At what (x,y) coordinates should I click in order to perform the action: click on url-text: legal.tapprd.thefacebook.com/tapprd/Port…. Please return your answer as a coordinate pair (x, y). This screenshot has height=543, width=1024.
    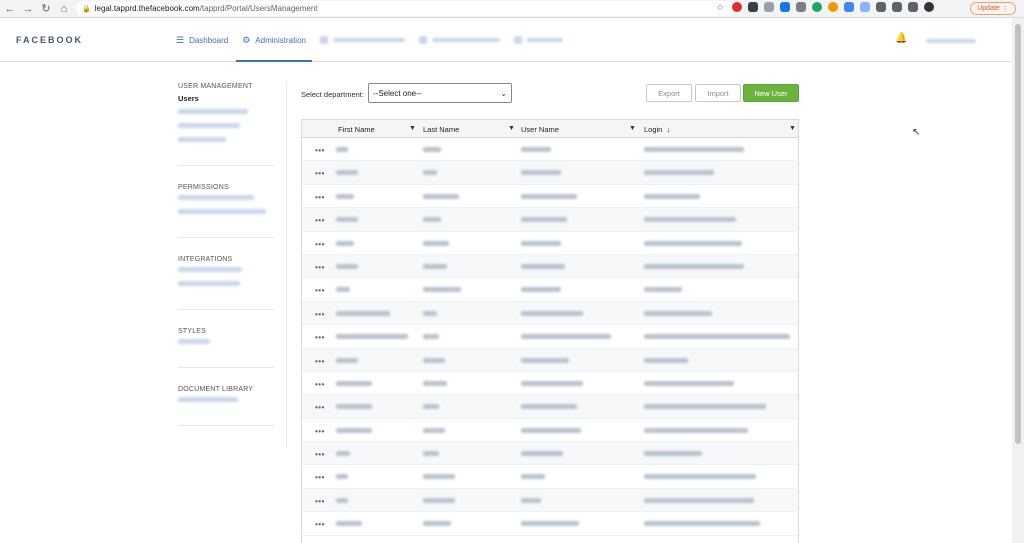
    Looking at the image, I should click on (206, 8).